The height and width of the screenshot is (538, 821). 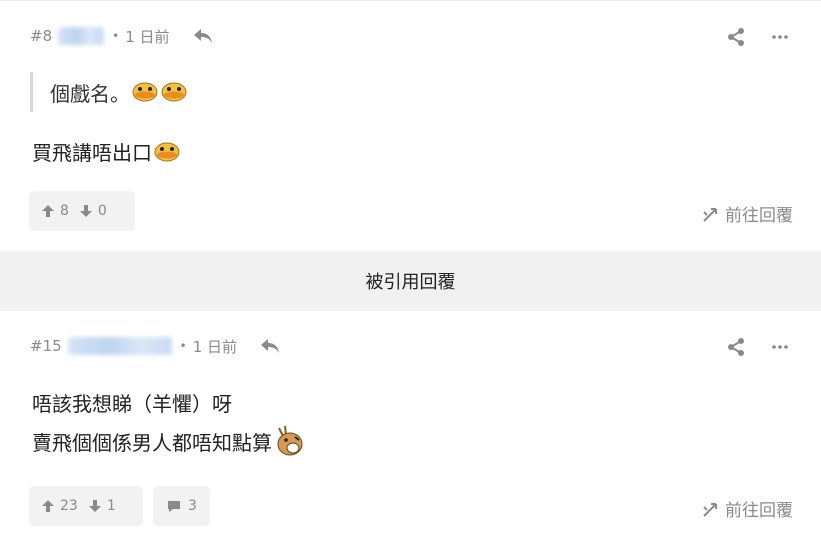 I want to click on post-content-line: 買飛講唔出口, so click(x=106, y=151).